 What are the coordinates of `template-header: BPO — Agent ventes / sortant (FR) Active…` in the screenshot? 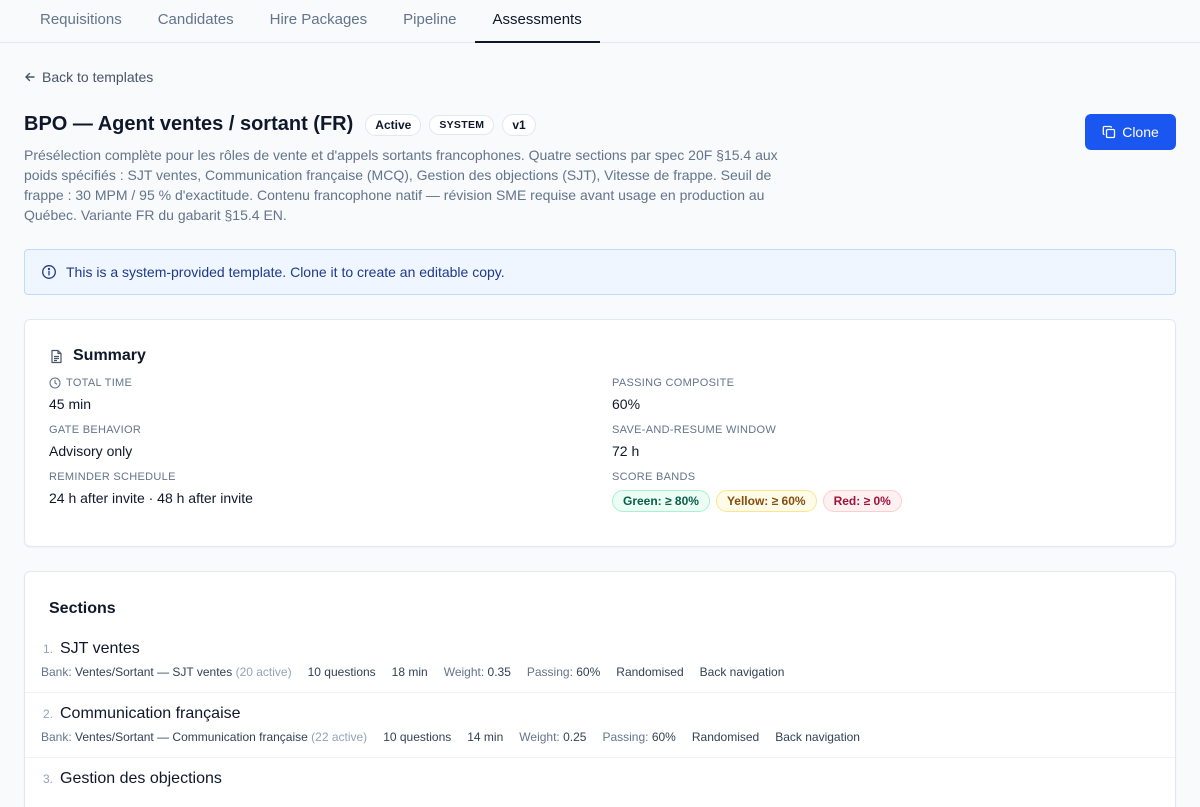 It's located at (600, 169).